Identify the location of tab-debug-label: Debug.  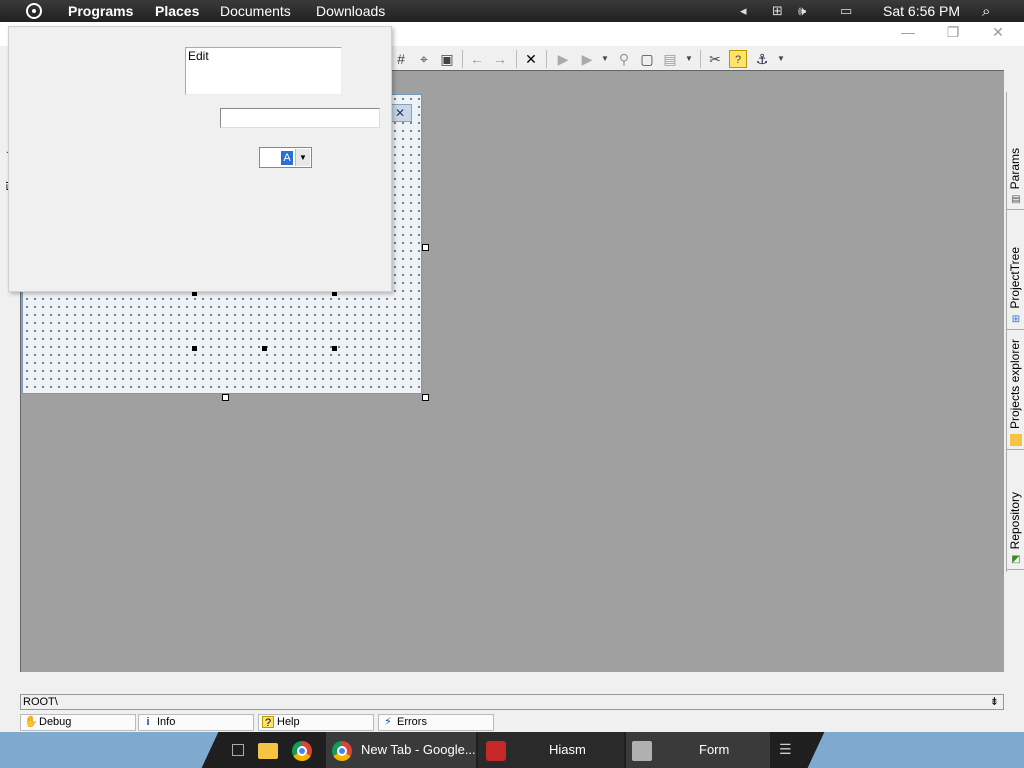
(55, 722).